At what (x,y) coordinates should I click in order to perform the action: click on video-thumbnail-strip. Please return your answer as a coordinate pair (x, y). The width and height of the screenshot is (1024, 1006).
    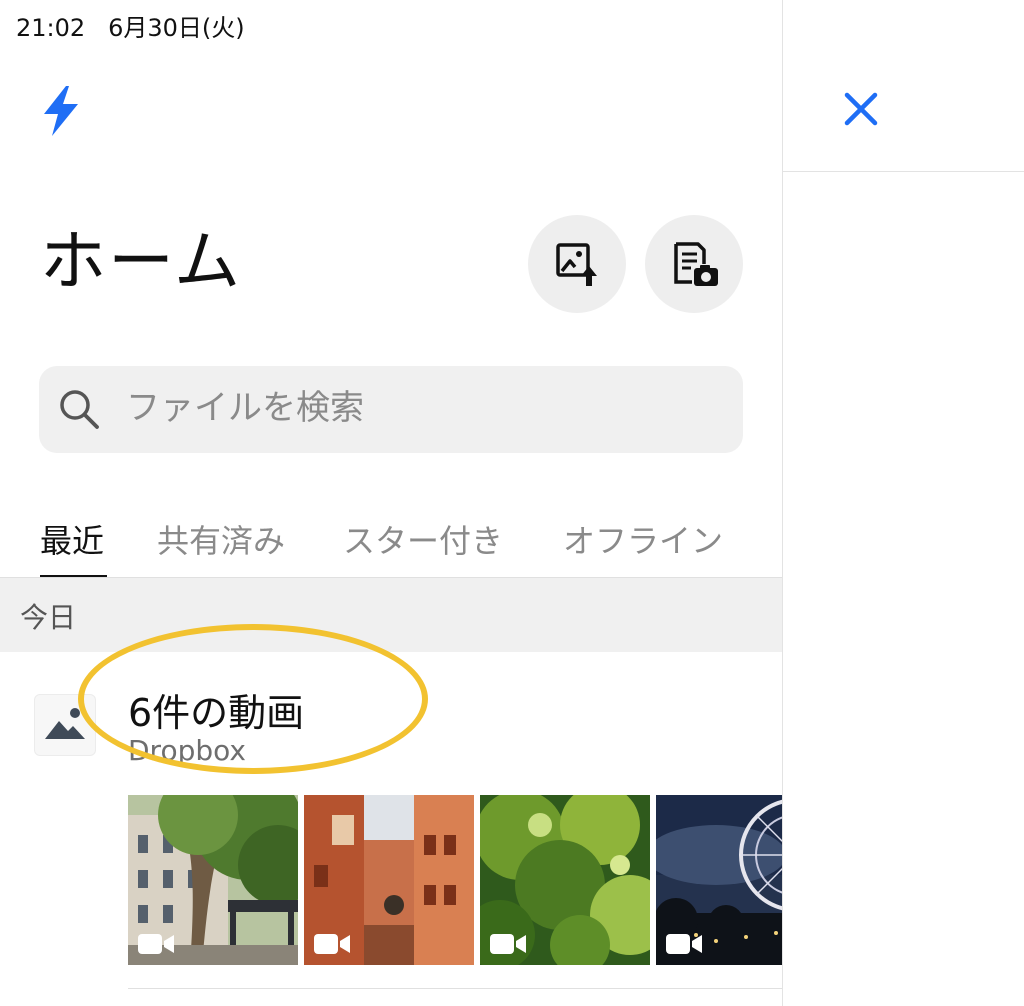
    Looking at the image, I should click on (455, 880).